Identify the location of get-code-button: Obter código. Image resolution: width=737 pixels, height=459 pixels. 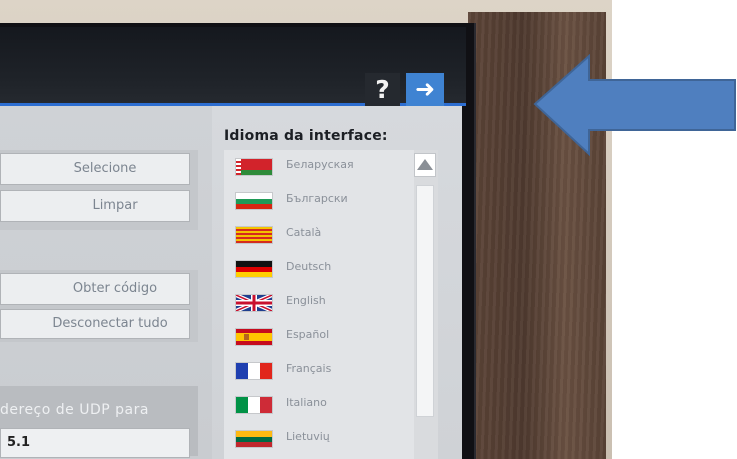
(95, 289).